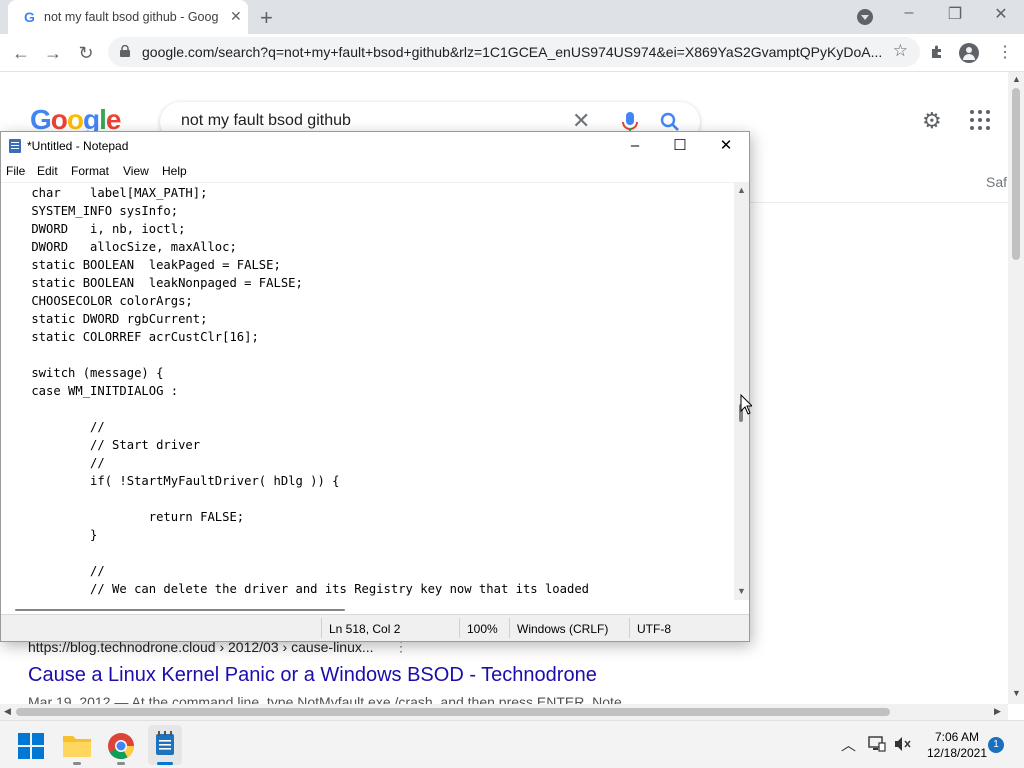 The height and width of the screenshot is (768, 1024). What do you see at coordinates (77, 745) in the screenshot?
I see `file-explorer-icon` at bounding box center [77, 745].